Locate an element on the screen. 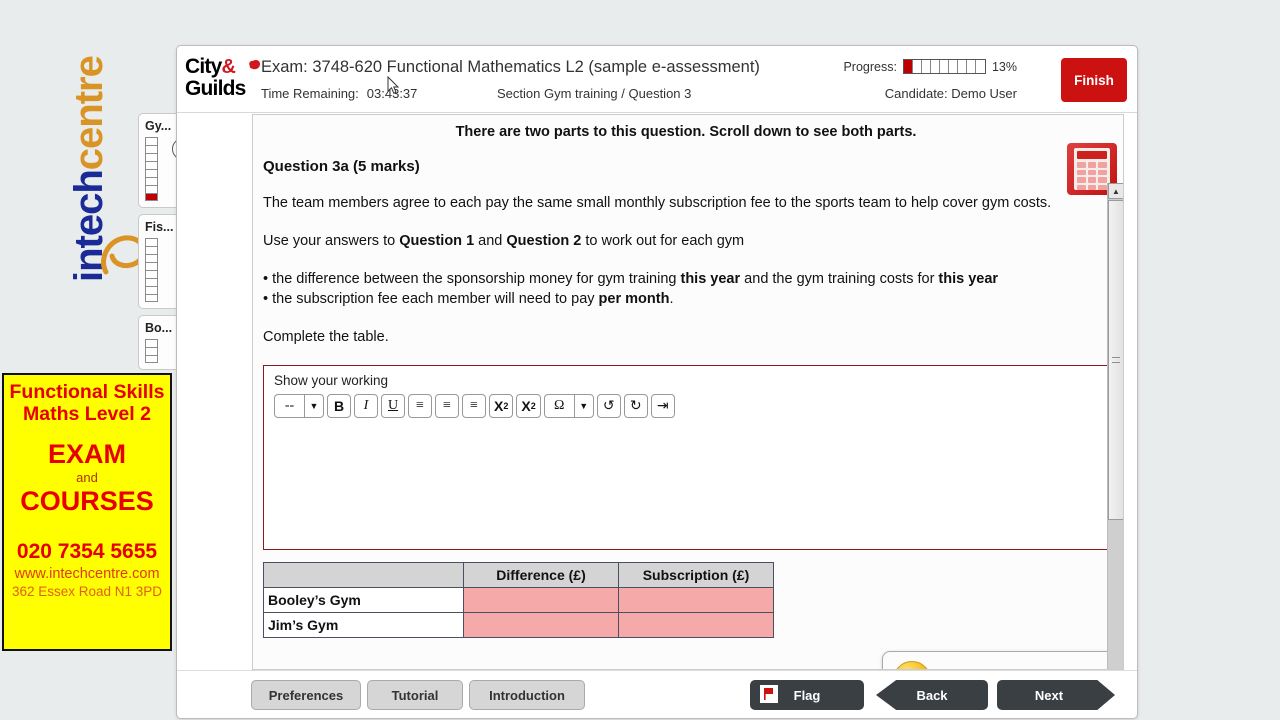 The image size is (1280, 720). table-row-label: Jim’s Gym is located at coordinates (363, 625).